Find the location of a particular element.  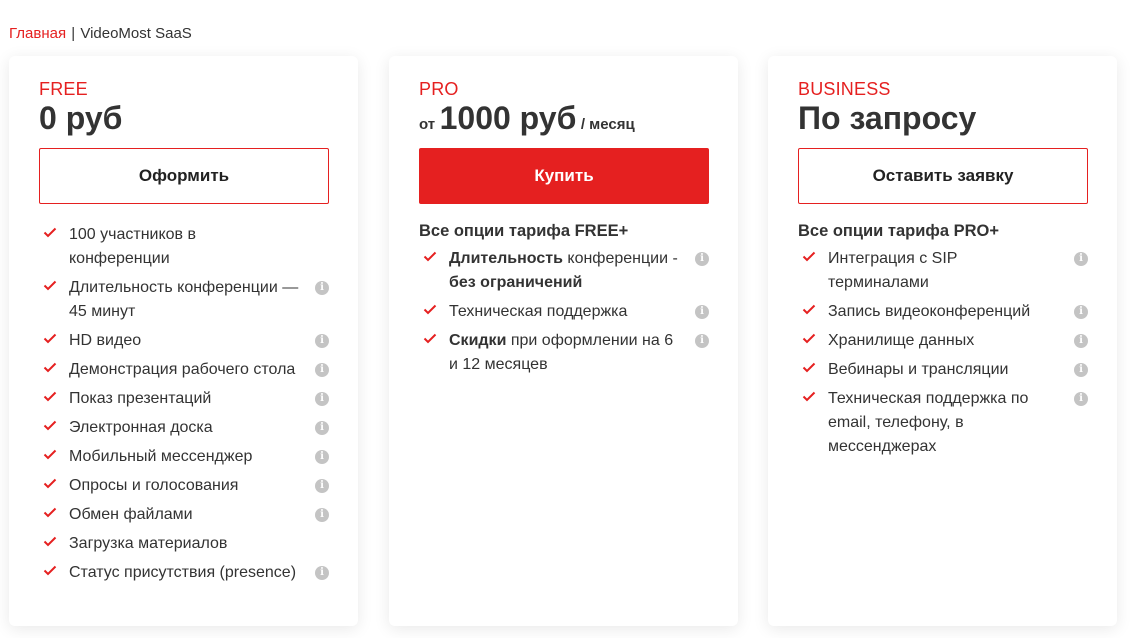

feature-item: Длительность конференции — 45 минут i is located at coordinates (184, 300).